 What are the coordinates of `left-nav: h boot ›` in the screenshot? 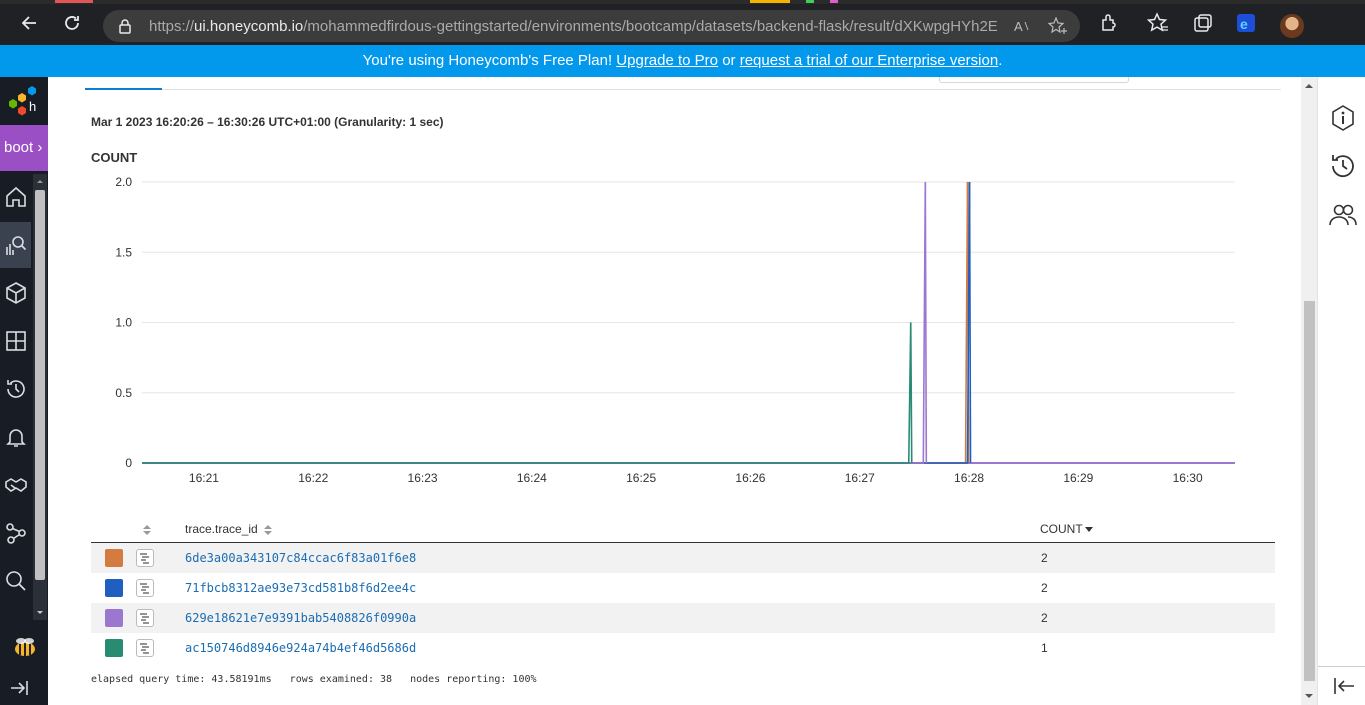 It's located at (24, 391).